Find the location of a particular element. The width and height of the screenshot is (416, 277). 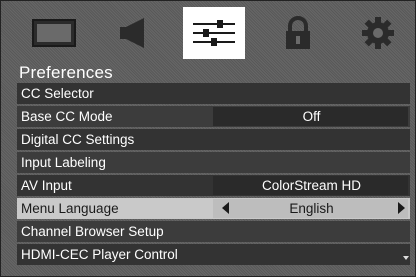

menu-row-hdmi-cec-player-control: HDMI-CEC Player Control is located at coordinates (213, 254).